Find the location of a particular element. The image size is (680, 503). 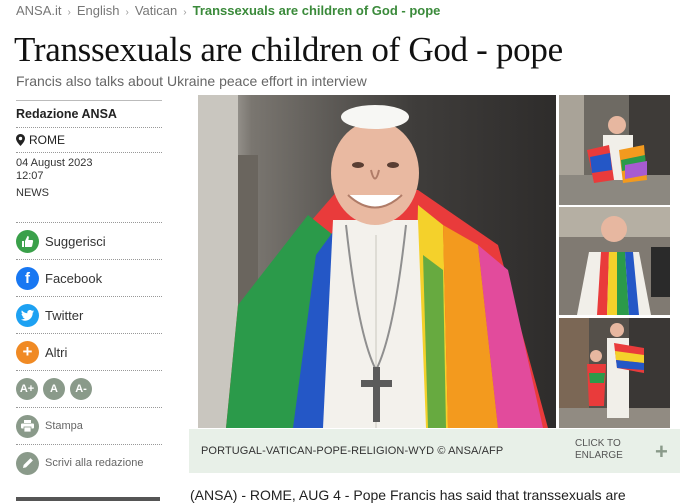

font-size-controls: A+ A A- is located at coordinates (89, 389).